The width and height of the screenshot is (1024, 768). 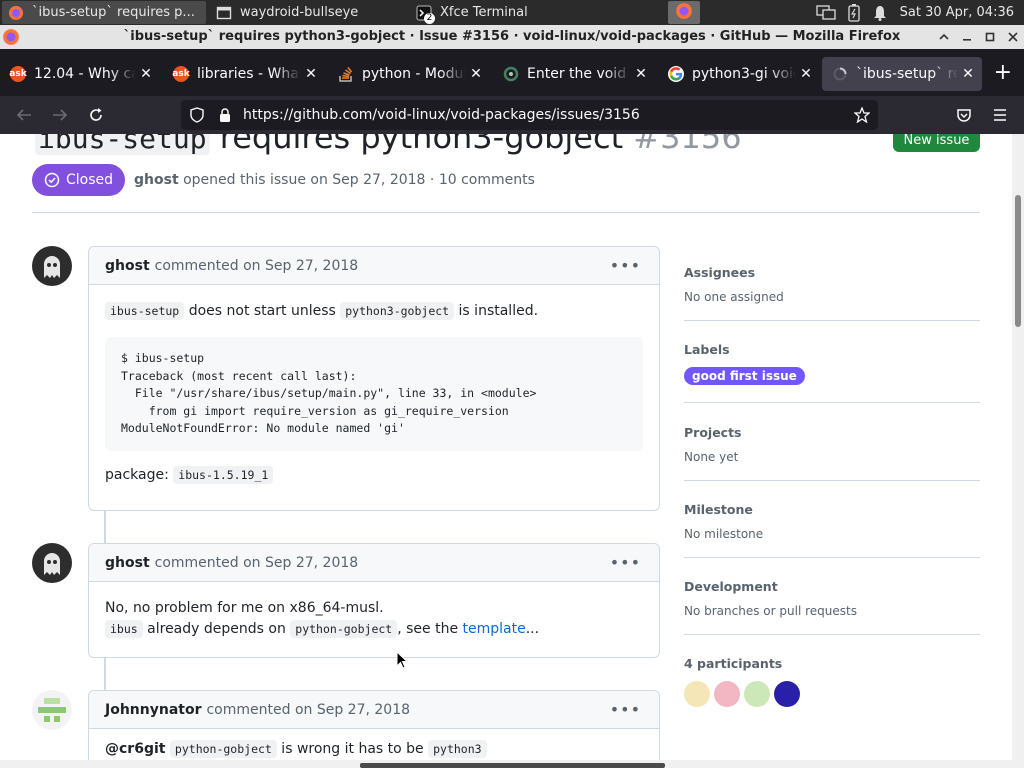 What do you see at coordinates (854, 12) in the screenshot?
I see `battery-icon` at bounding box center [854, 12].